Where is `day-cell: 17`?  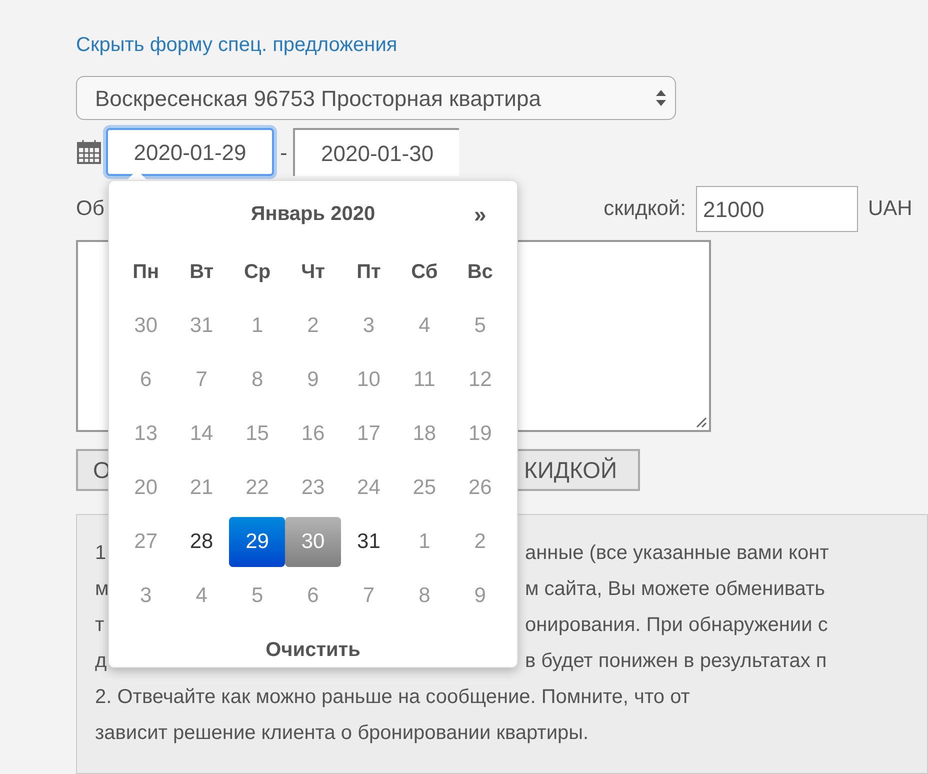
day-cell: 17 is located at coordinates (368, 434).